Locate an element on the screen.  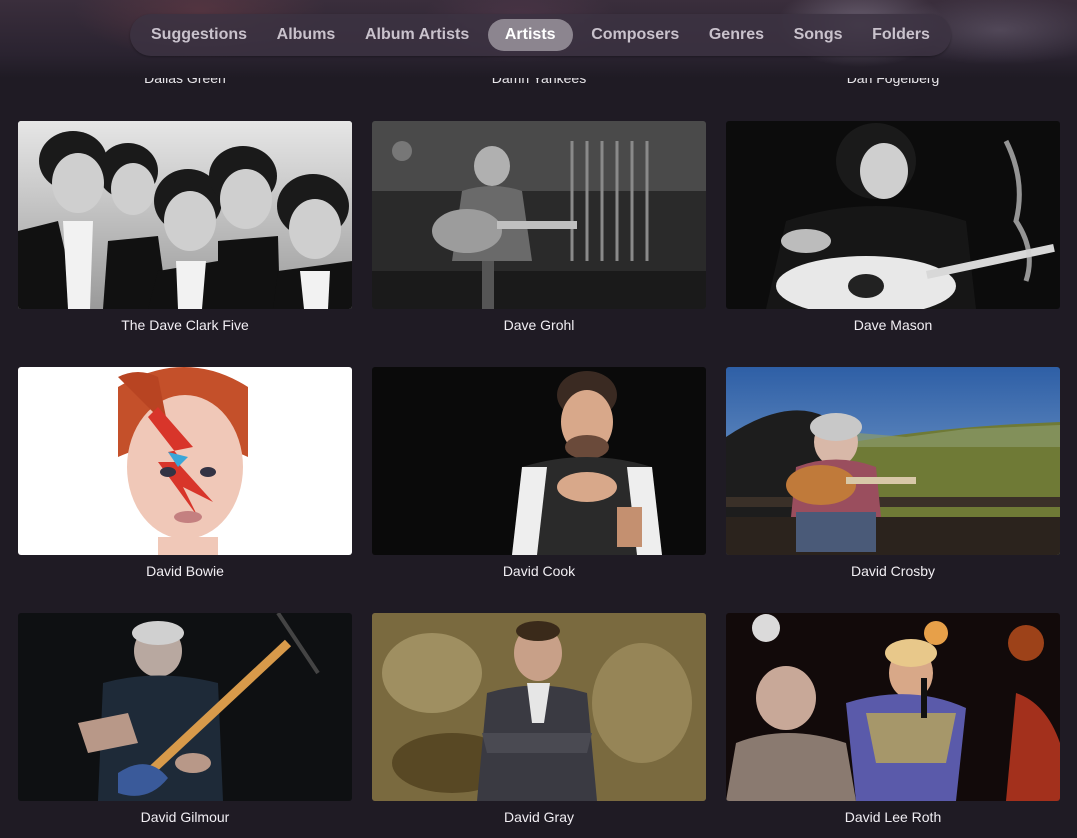
artist-name: Dave Grohl is located at coordinates (539, 325).